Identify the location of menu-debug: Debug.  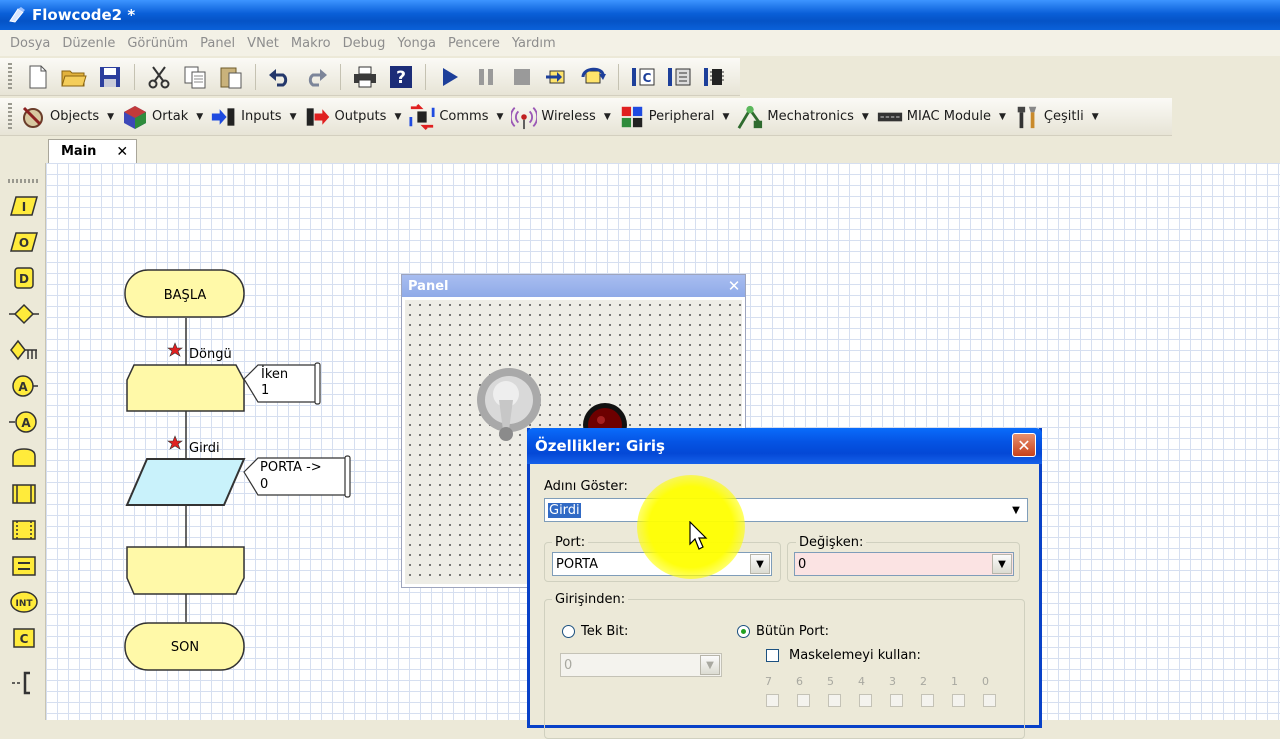
(364, 43).